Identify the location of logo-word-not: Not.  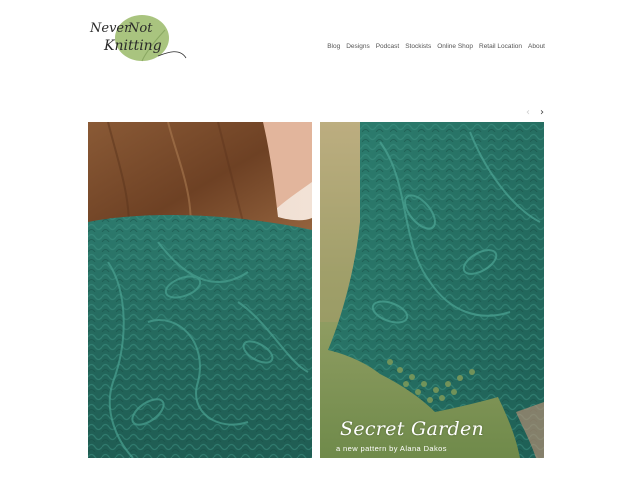
(140, 28).